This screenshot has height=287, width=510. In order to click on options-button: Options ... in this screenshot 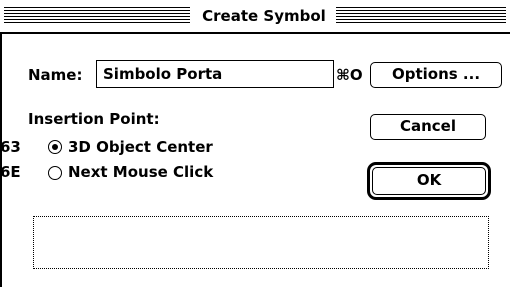, I will do `click(436, 75)`.